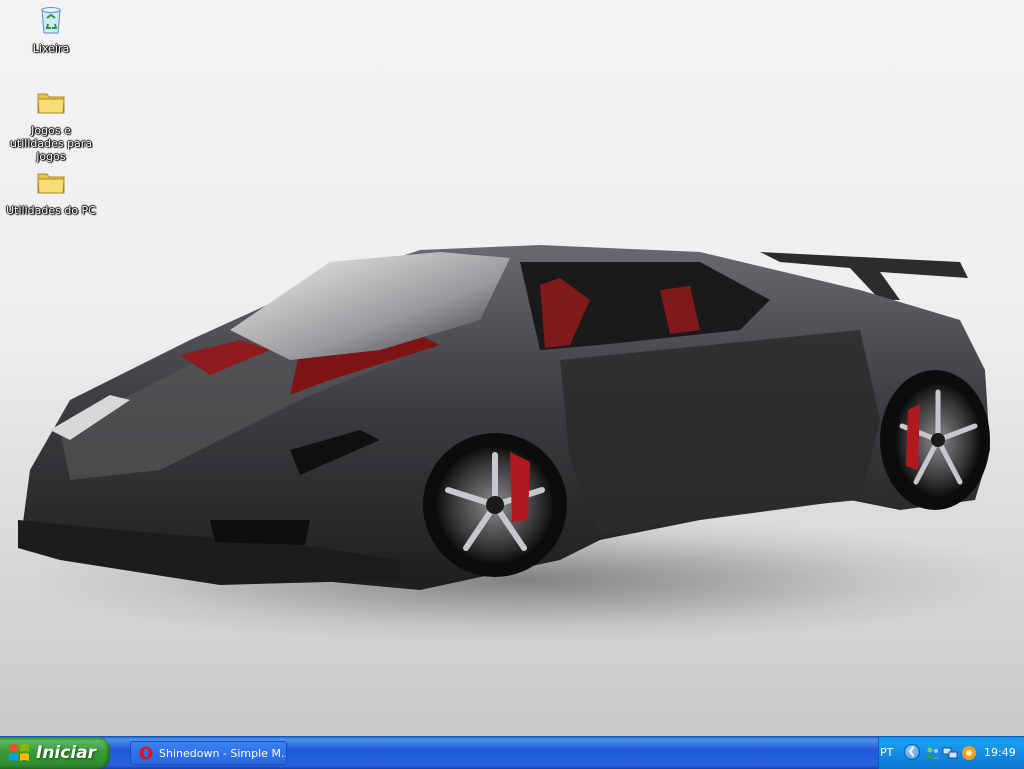  I want to click on network-connection-icon, so click(950, 753).